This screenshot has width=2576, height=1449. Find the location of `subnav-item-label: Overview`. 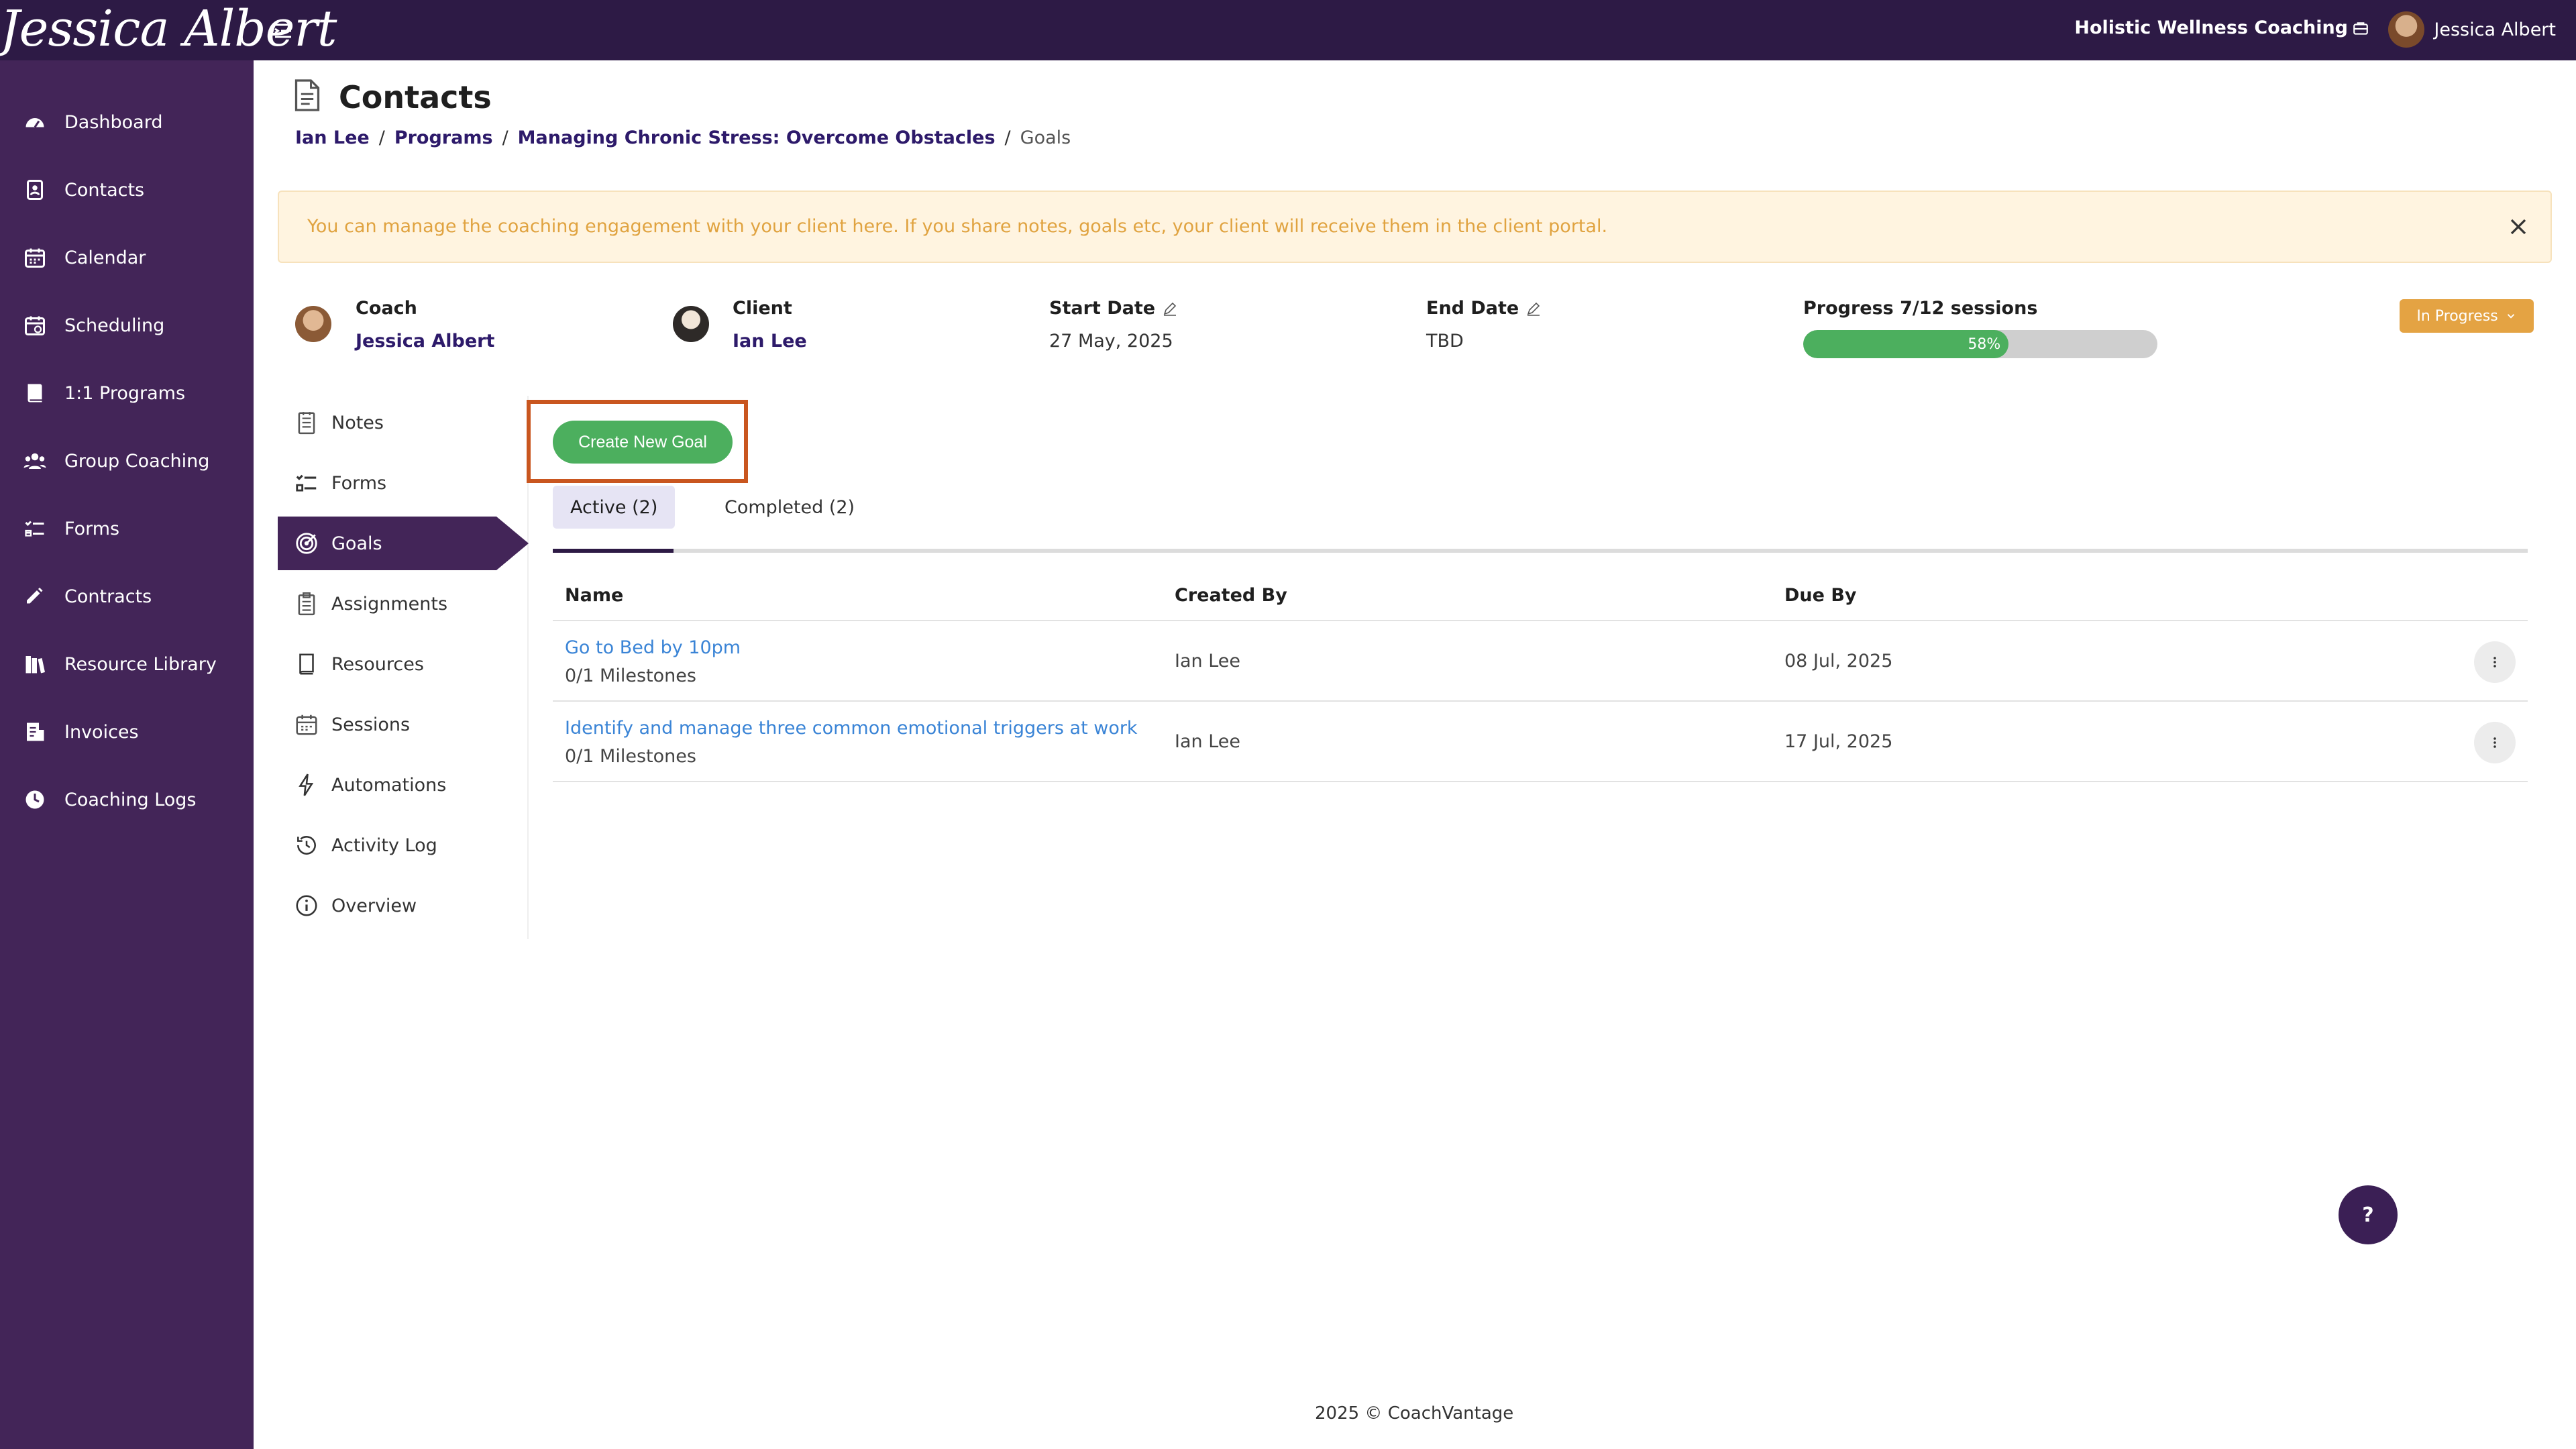

subnav-item-label: Overview is located at coordinates (374, 905).